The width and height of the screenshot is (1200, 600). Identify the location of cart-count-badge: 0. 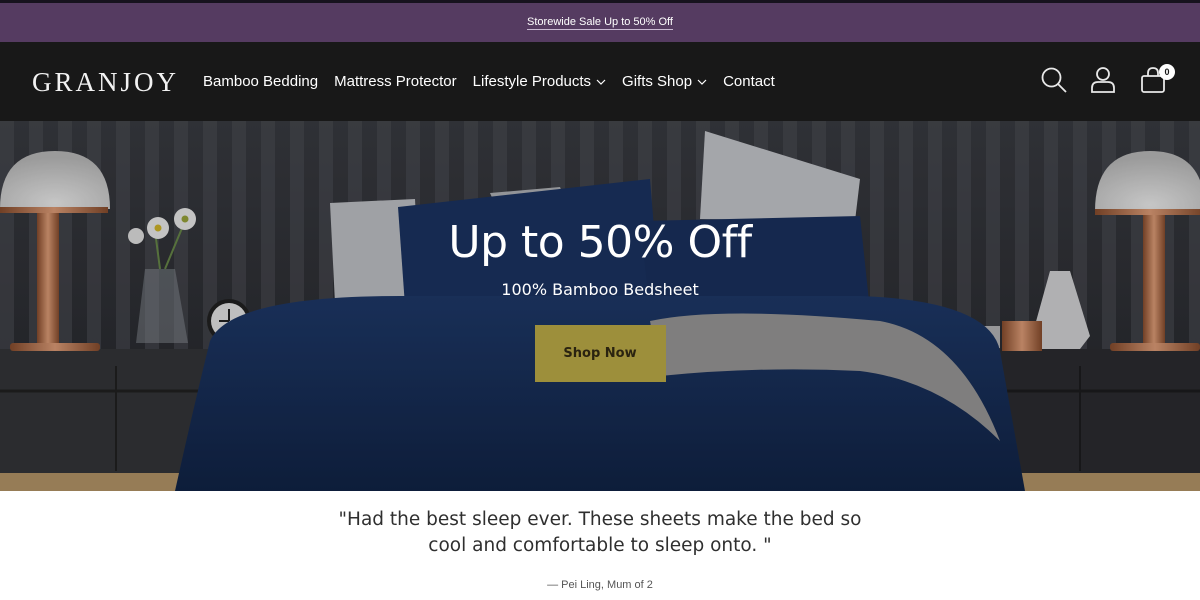
(1167, 72).